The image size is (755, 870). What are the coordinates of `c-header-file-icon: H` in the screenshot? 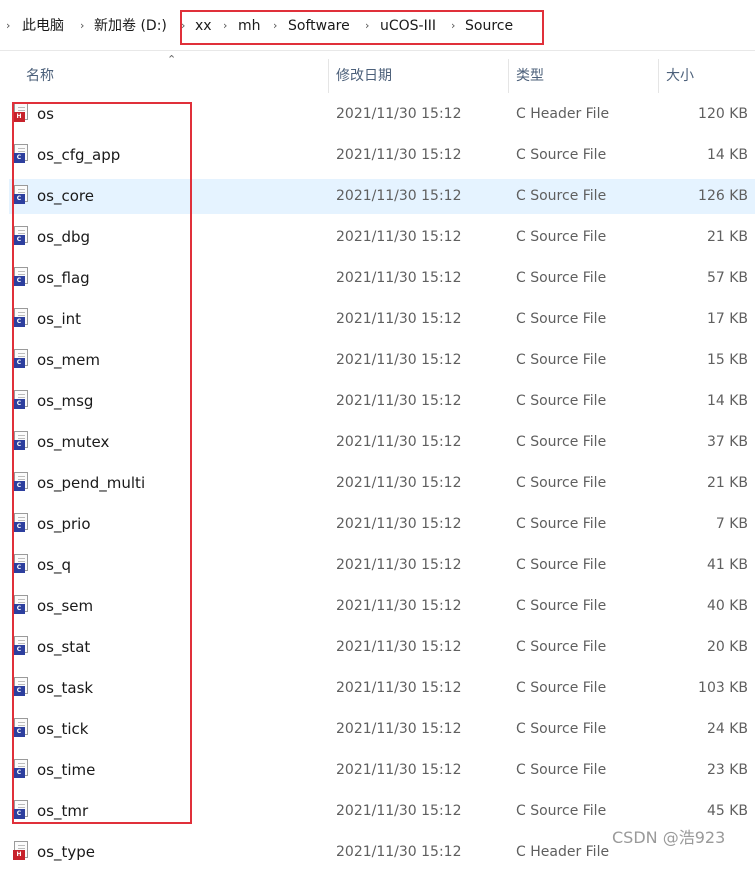 It's located at (20, 850).